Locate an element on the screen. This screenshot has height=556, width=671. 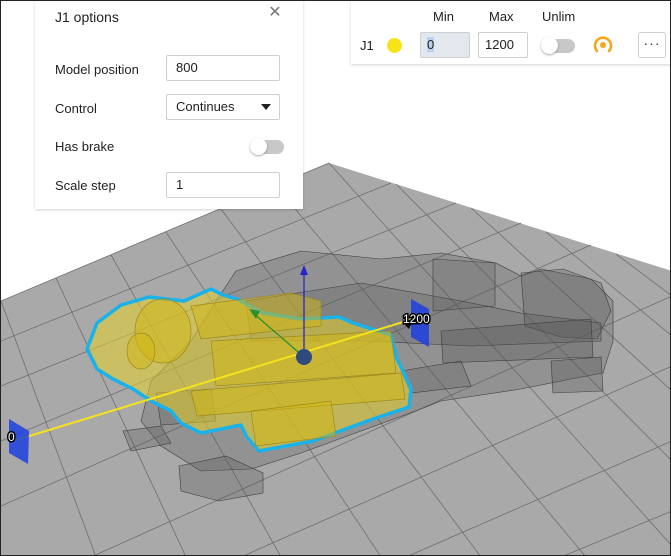
control-label: Control is located at coordinates (76, 108).